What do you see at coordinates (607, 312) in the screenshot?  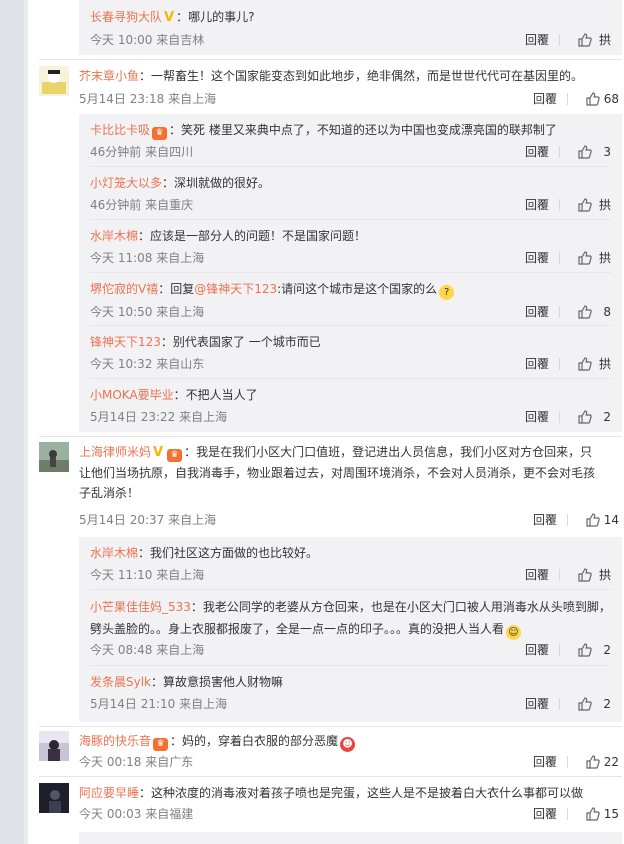 I see `like-count: 8` at bounding box center [607, 312].